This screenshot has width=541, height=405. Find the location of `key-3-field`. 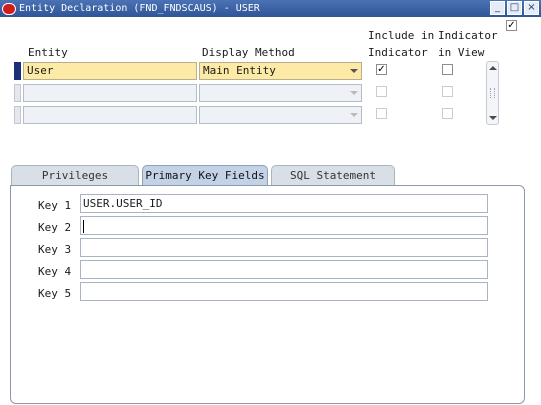

key-3-field is located at coordinates (284, 247).